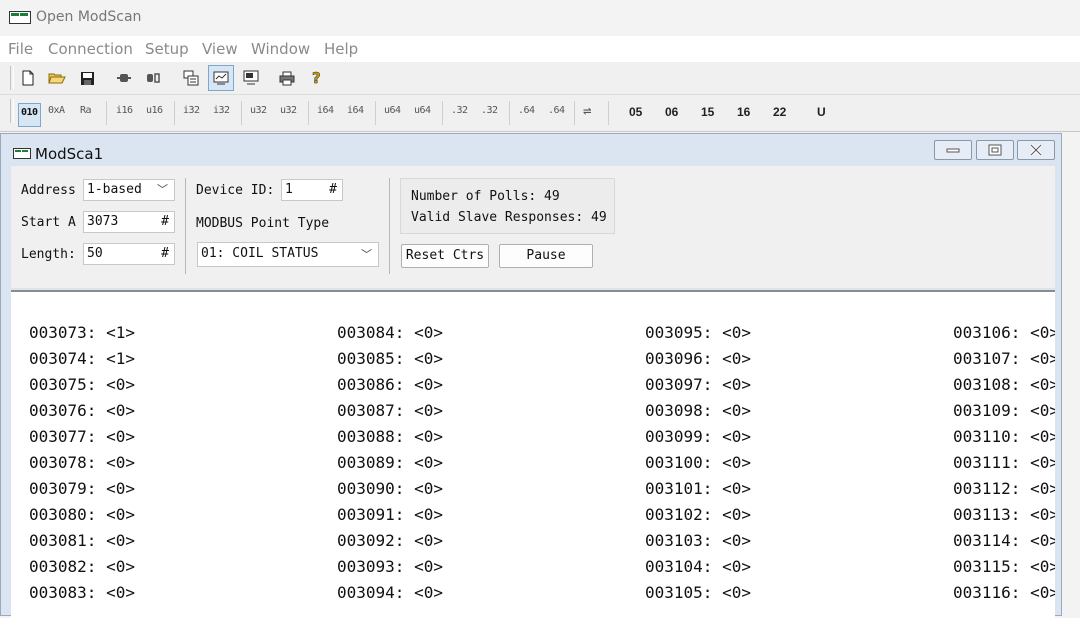  I want to click on format-uint16-button: u16, so click(154, 113).